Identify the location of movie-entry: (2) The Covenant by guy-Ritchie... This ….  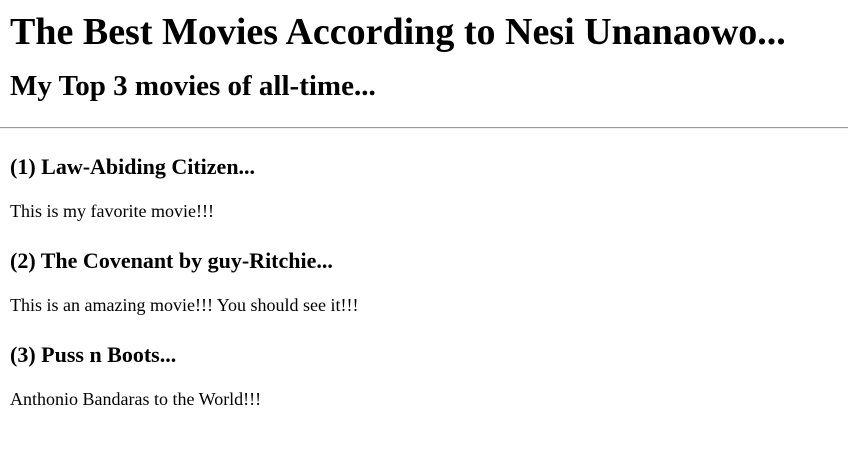
(429, 282).